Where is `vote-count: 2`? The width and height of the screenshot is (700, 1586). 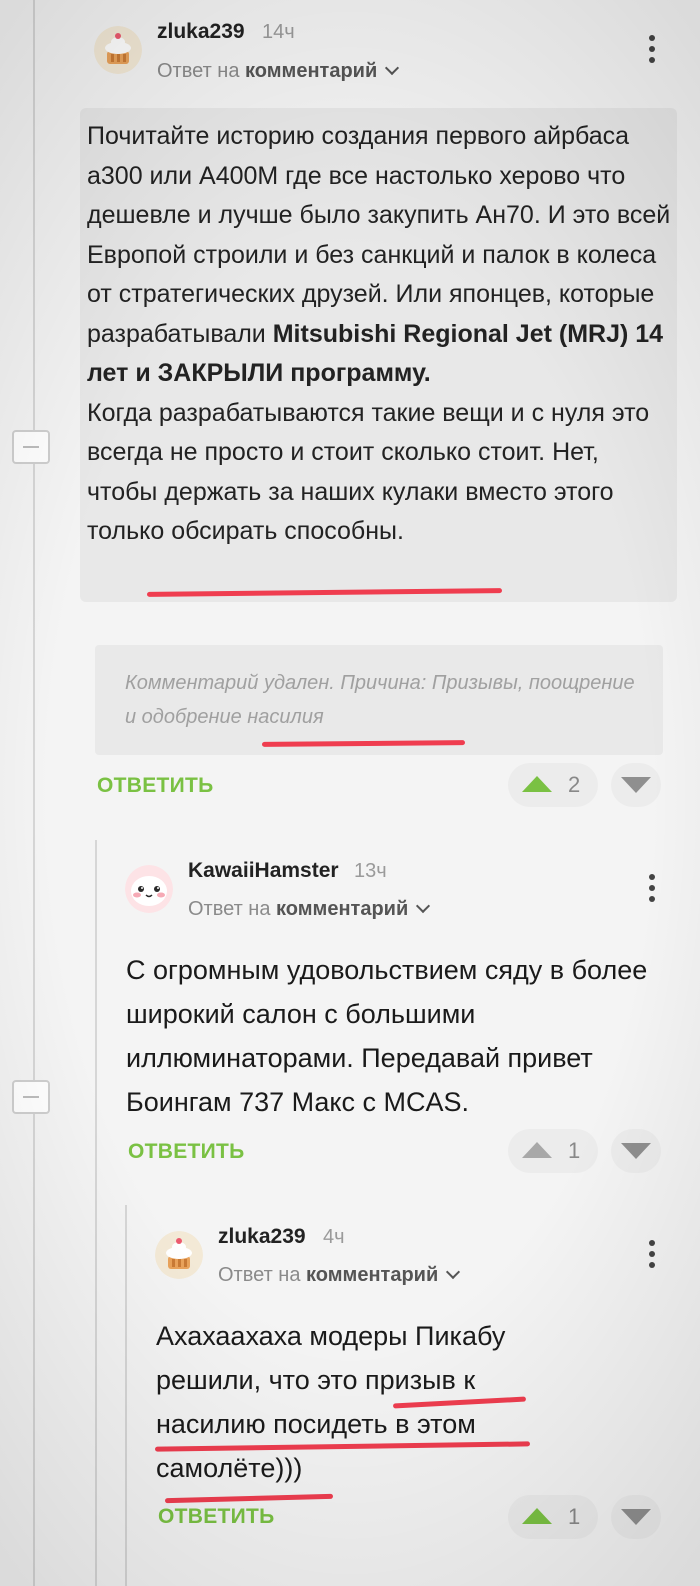 vote-count: 2 is located at coordinates (574, 784).